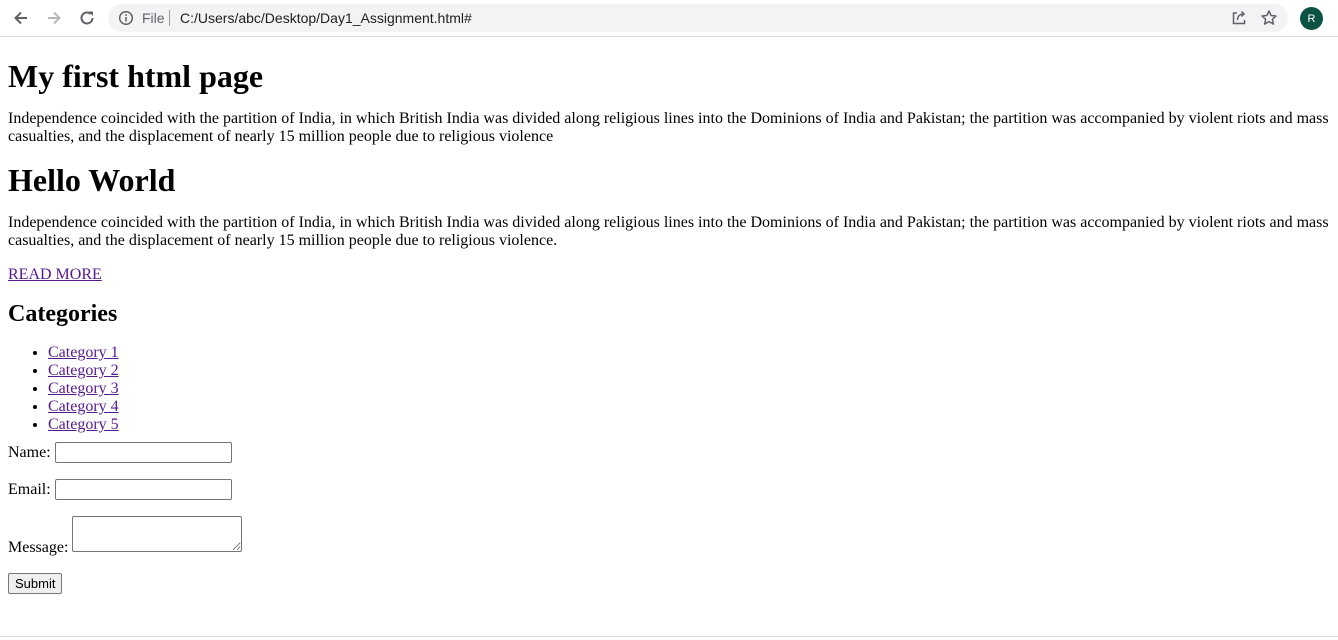  I want to click on message-label: Message:, so click(38, 547).